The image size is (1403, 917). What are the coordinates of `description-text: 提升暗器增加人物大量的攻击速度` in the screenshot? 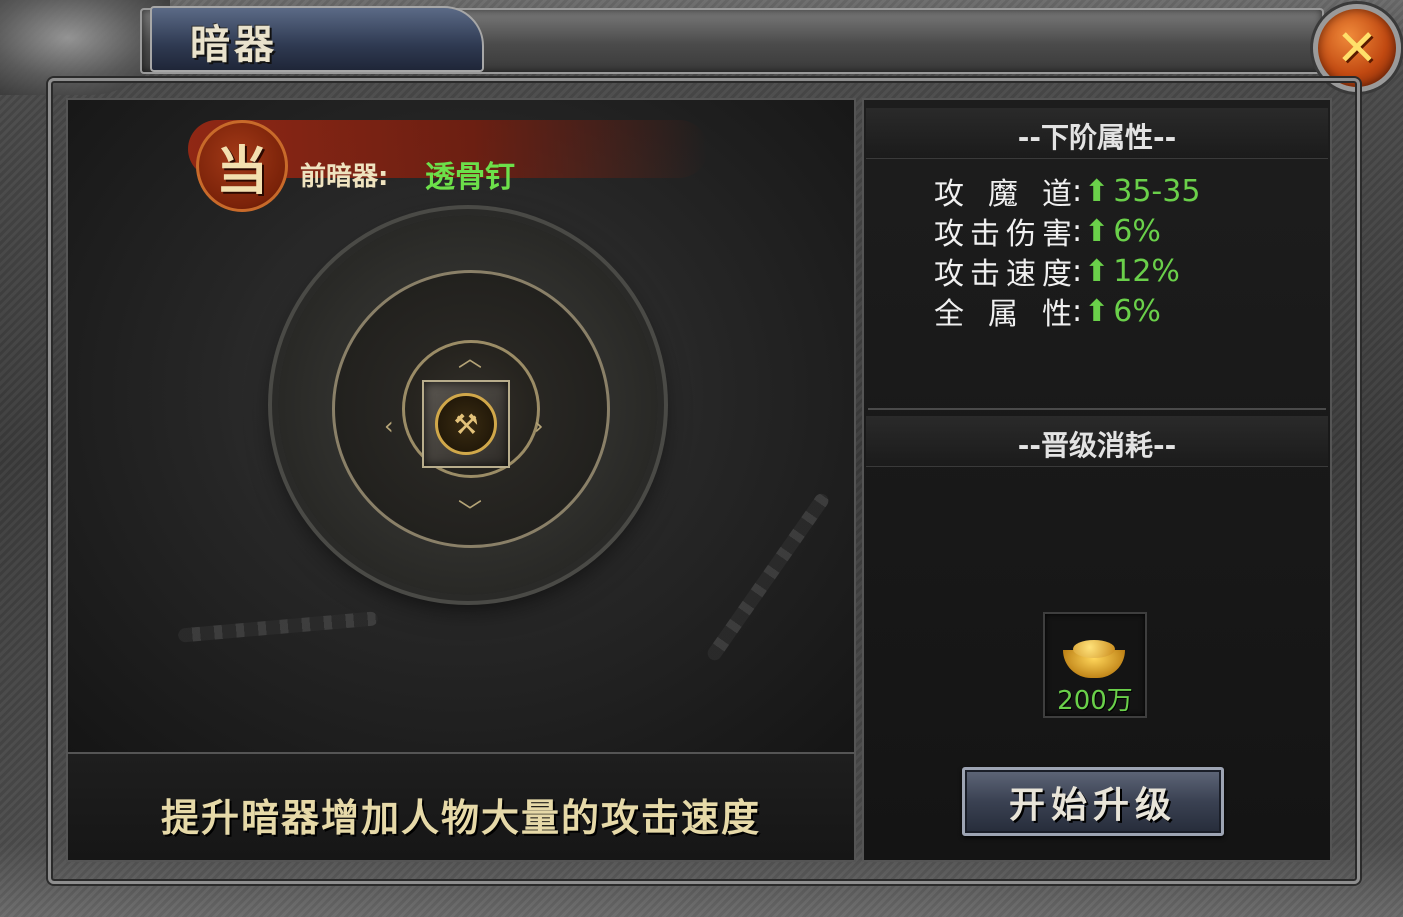 It's located at (460, 818).